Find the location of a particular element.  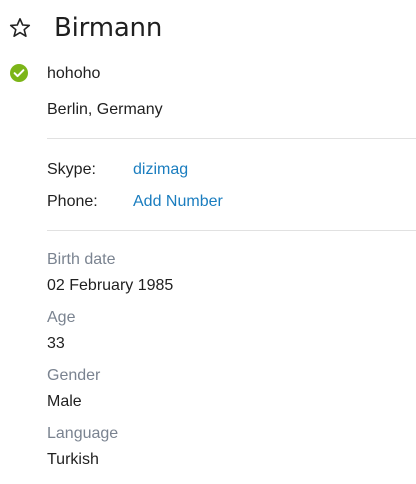

skype-label: Skype: is located at coordinates (71, 169).